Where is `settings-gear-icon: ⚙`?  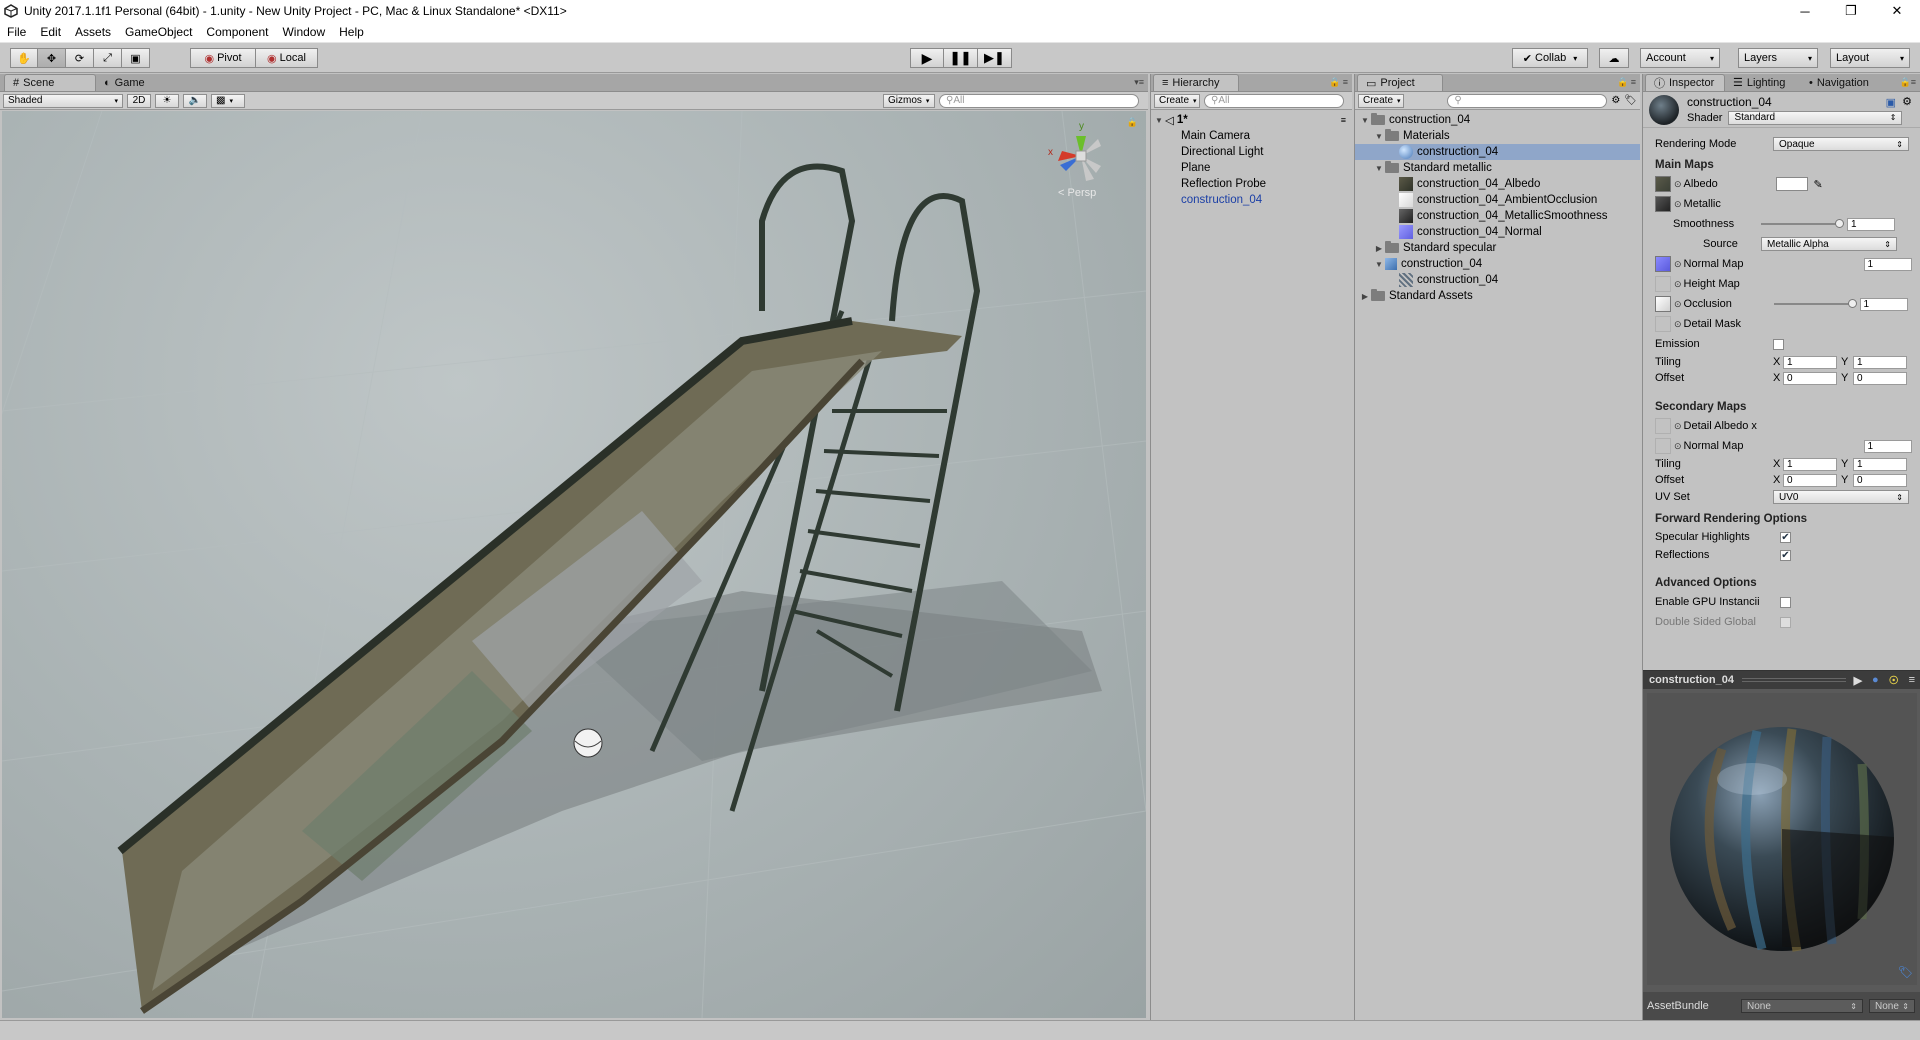 settings-gear-icon: ⚙ is located at coordinates (1907, 101).